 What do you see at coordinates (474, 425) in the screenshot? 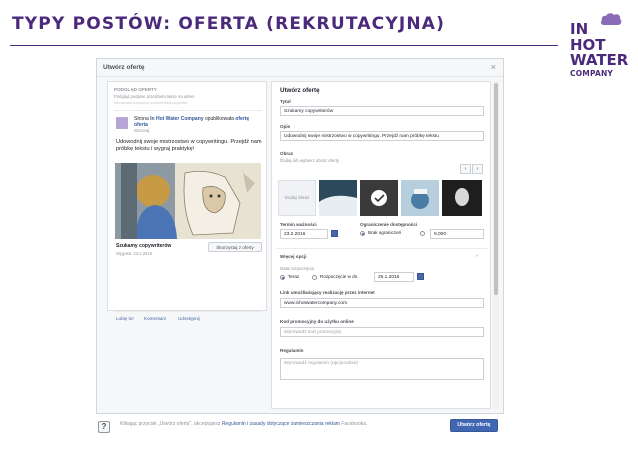
I see `create-offer-button: Utwórz ofertę` at bounding box center [474, 425].